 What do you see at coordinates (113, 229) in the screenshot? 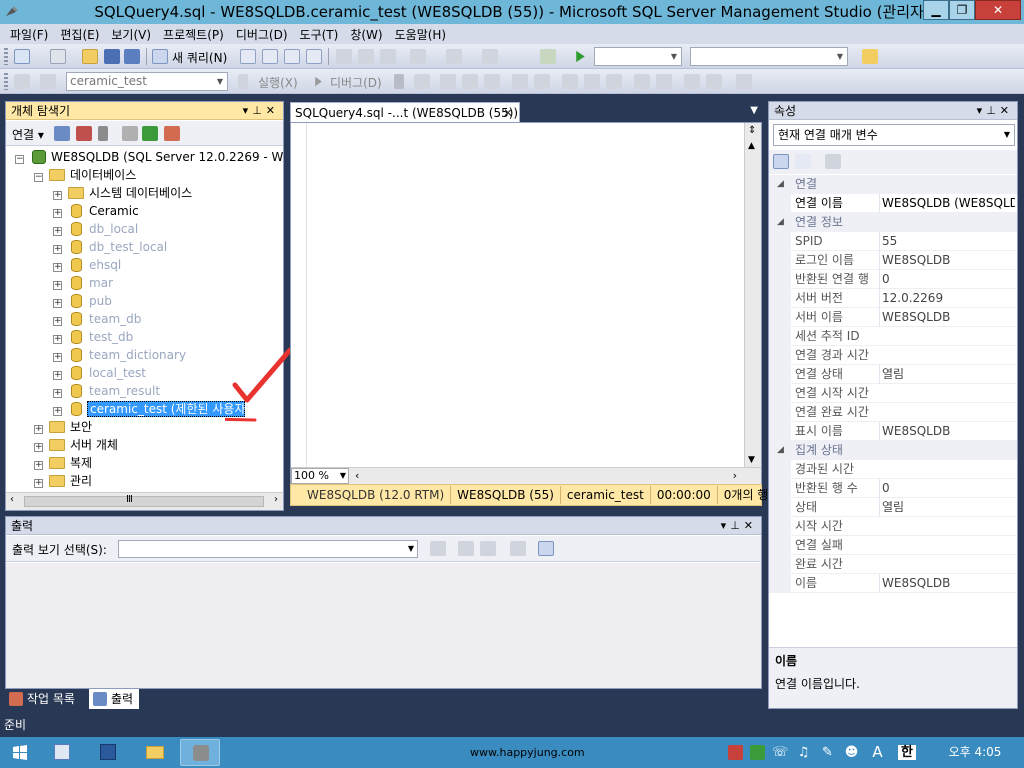
I see `tree-database-item: db_local` at bounding box center [113, 229].